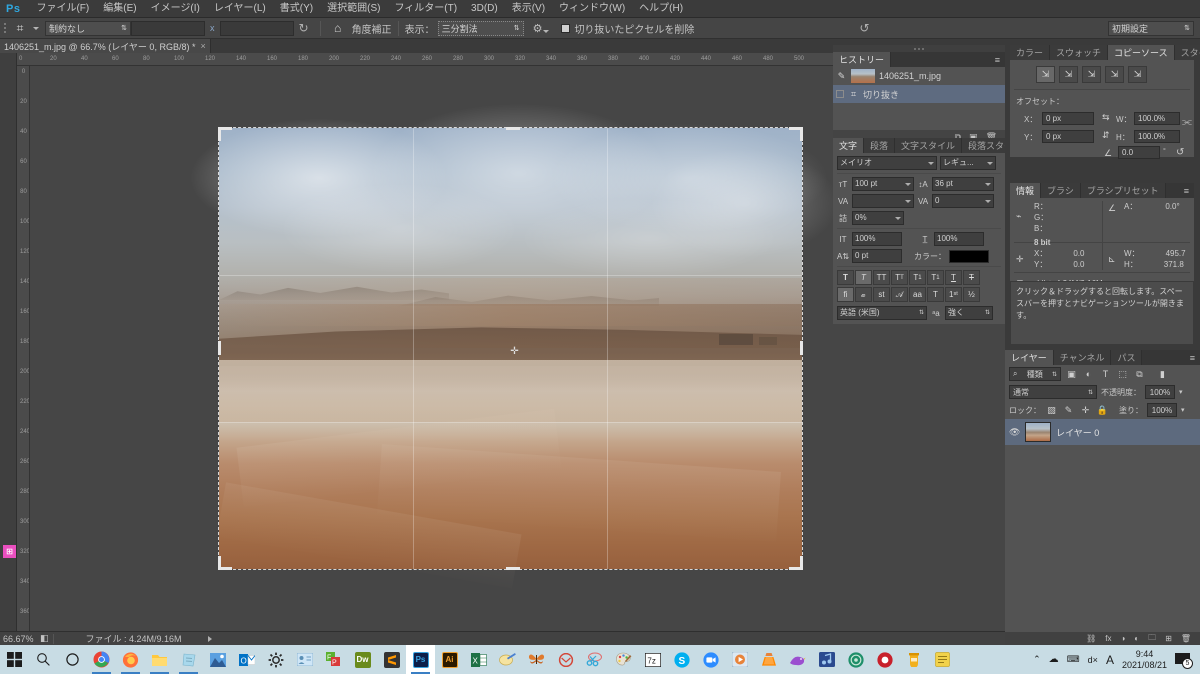 The image size is (1200, 674). I want to click on history-brush-source-icon: ✎, so click(841, 76).